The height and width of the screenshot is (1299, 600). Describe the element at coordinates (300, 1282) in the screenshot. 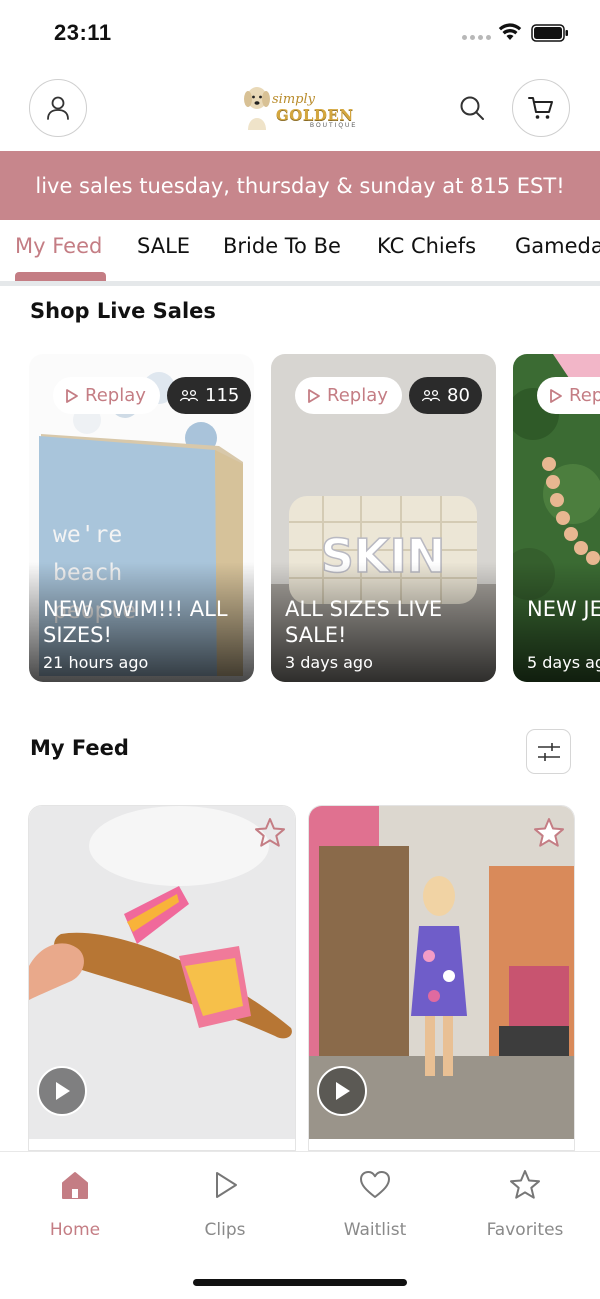

I see `home-indicator` at that location.